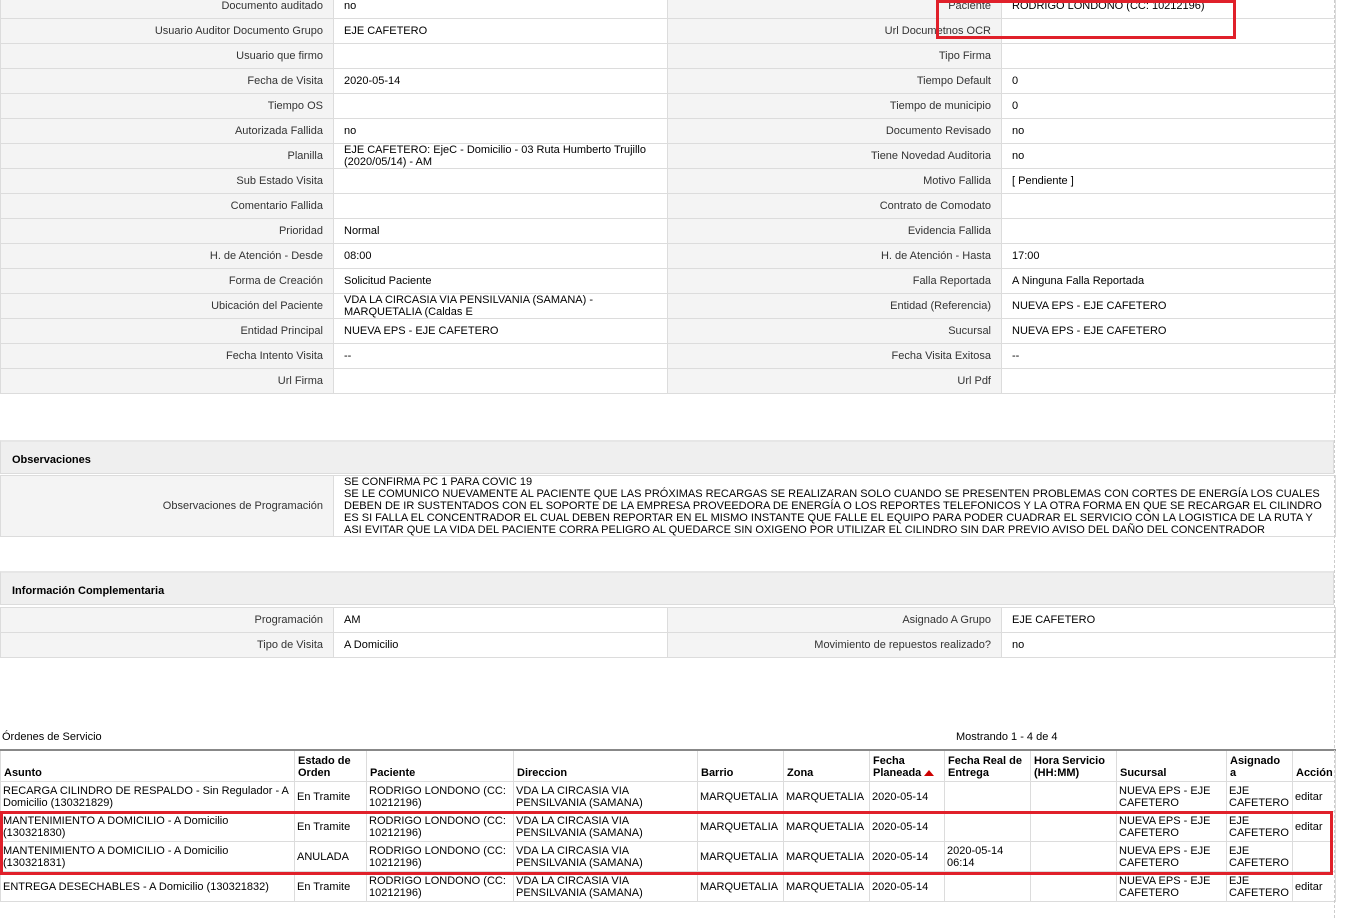  I want to click on info-complementaria-header: Información Complementaria, so click(667, 588).